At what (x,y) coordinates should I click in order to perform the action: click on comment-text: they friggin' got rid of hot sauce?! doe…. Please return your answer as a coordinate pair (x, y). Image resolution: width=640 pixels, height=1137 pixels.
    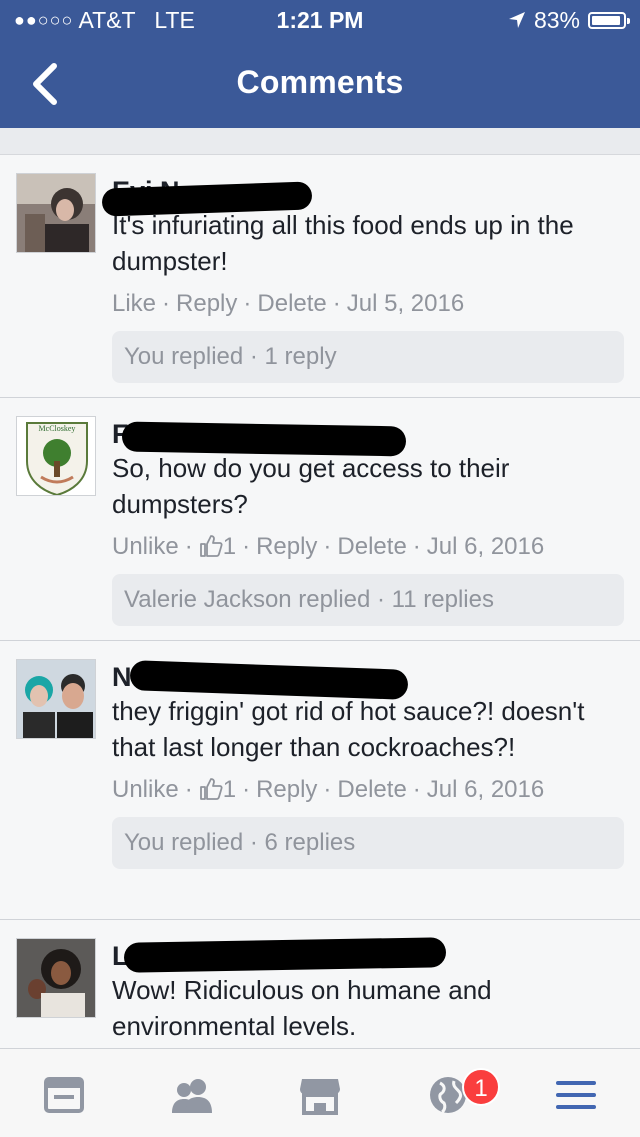
    Looking at the image, I should click on (348, 729).